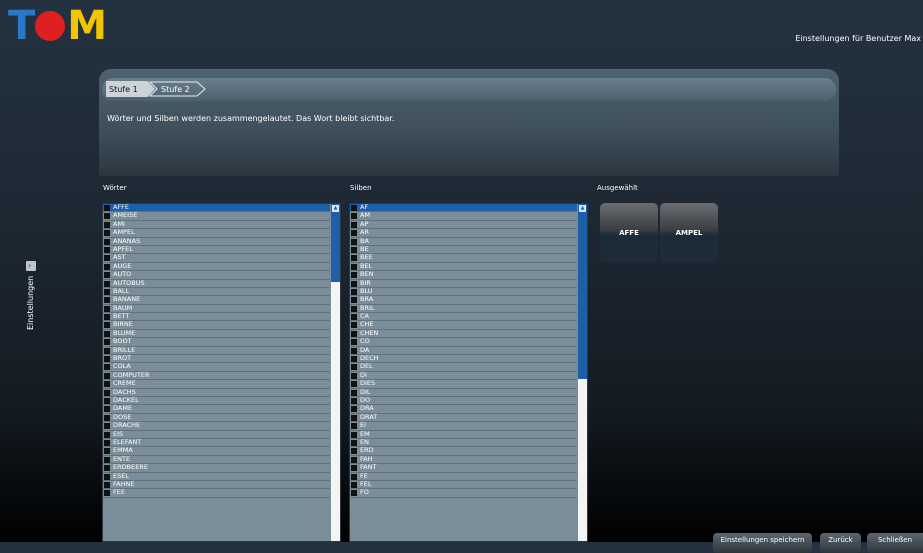  I want to click on list-item: ENTE, so click(216, 460).